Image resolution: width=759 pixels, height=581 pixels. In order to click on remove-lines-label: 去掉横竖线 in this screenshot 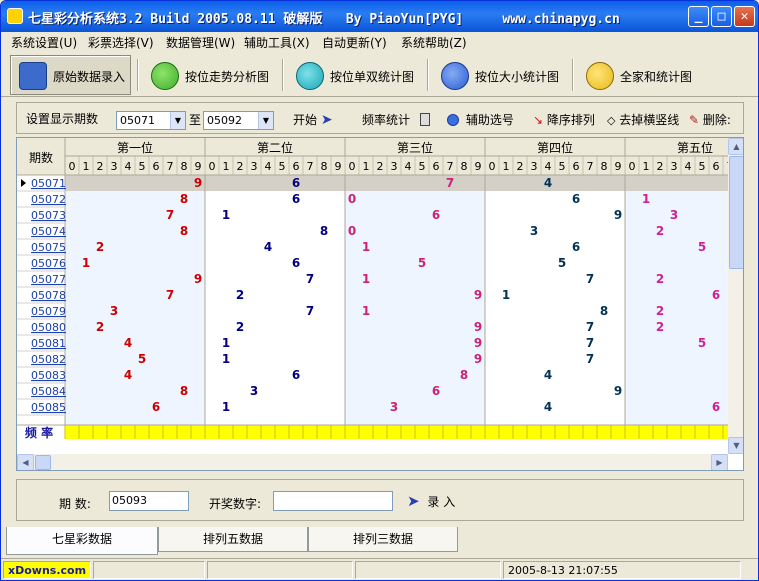, I will do `click(649, 120)`.